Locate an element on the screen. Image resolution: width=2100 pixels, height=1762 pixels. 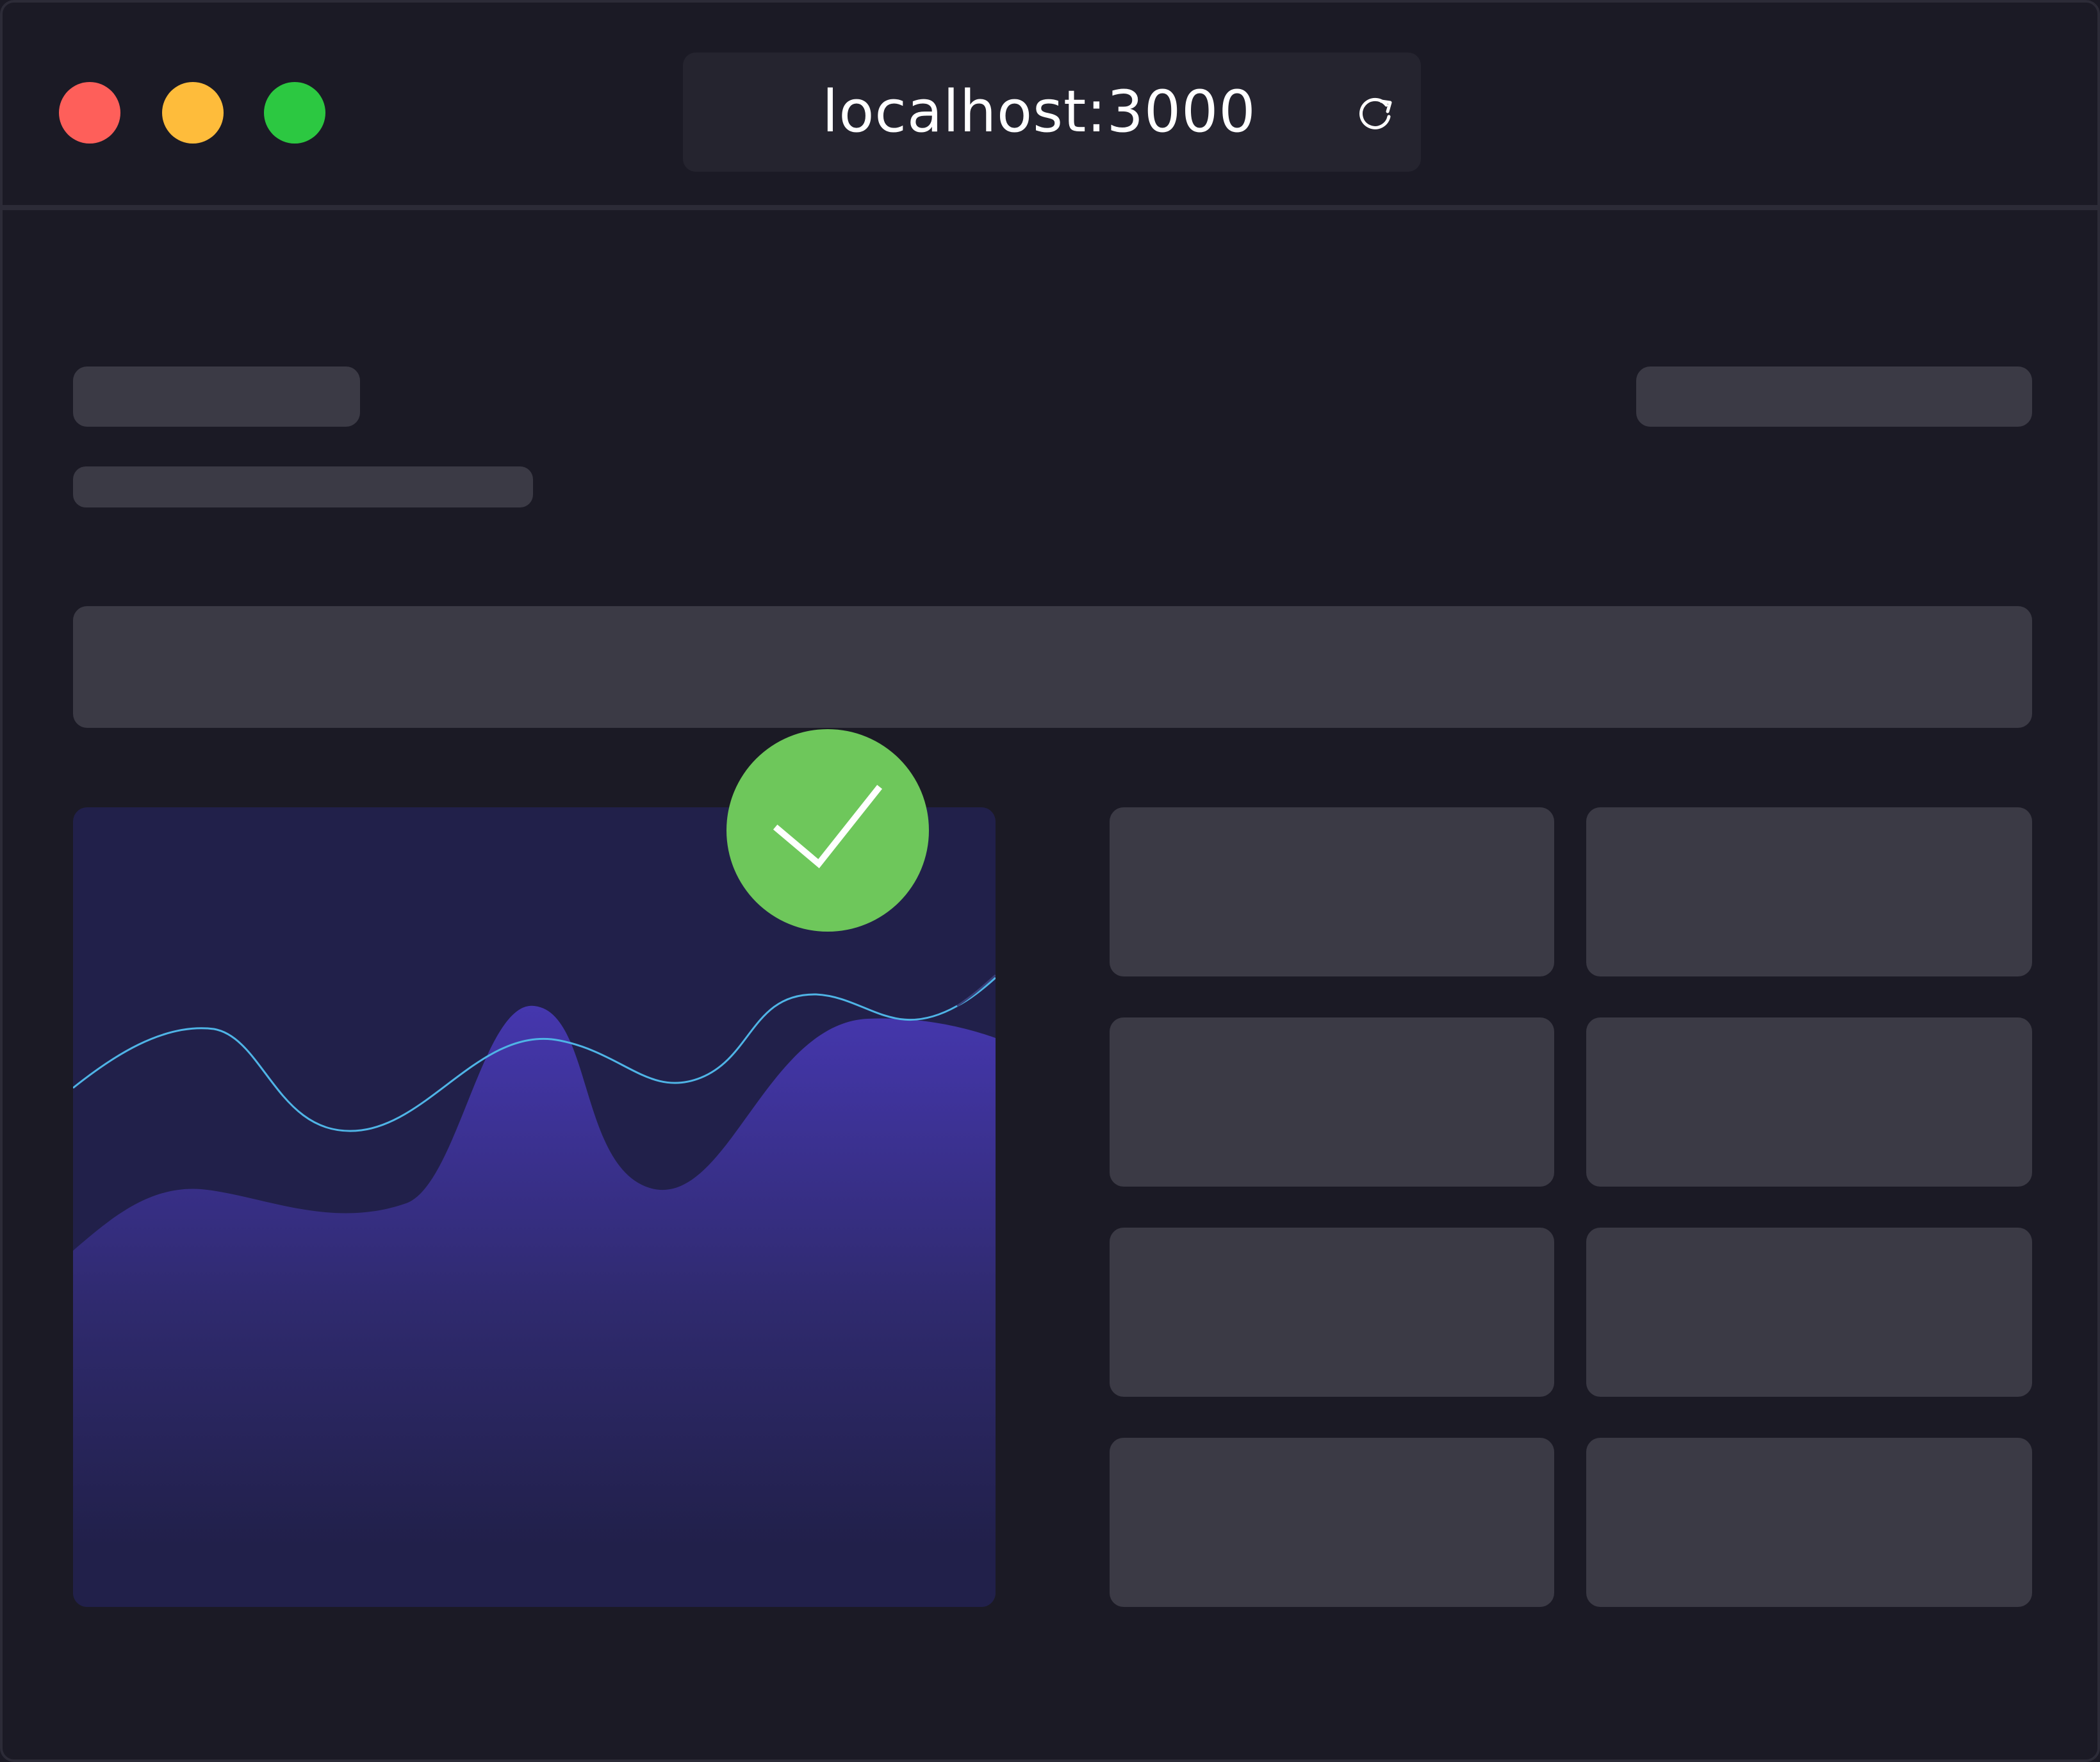
check-icon is located at coordinates (828, 826).